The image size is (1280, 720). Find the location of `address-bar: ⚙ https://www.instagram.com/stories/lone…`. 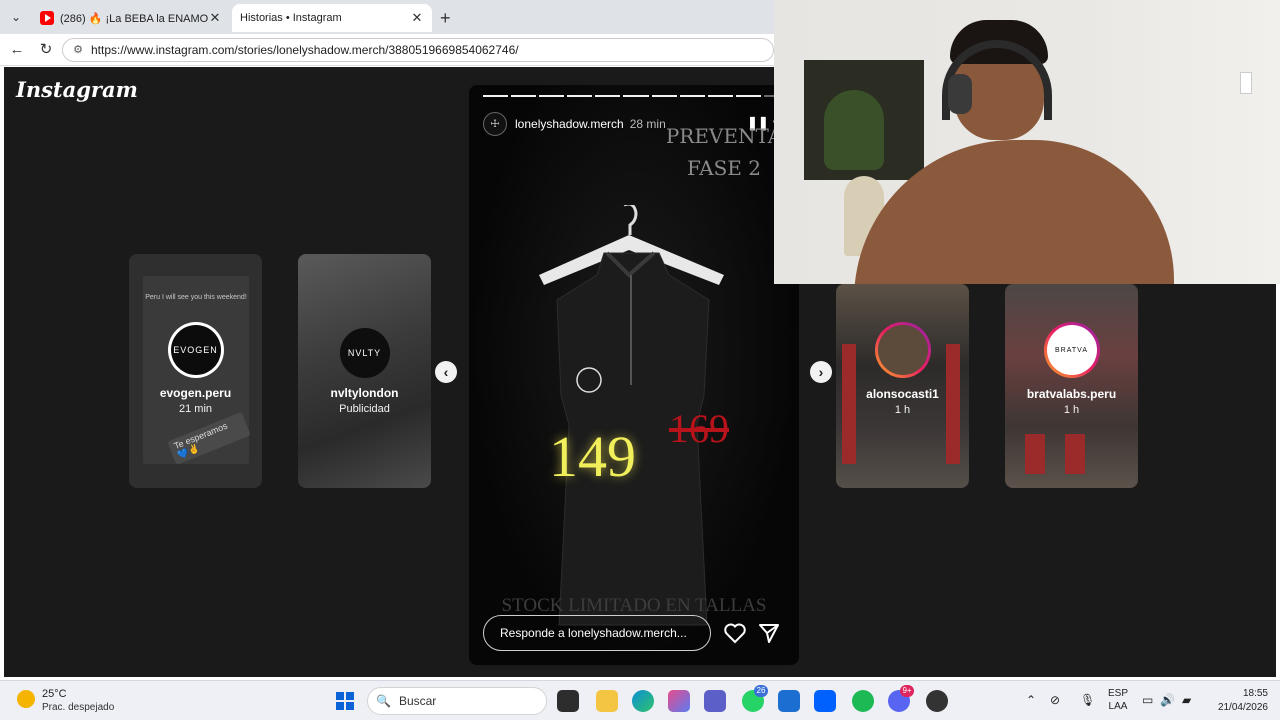

address-bar: ⚙ https://www.instagram.com/stories/lone… is located at coordinates (418, 50).